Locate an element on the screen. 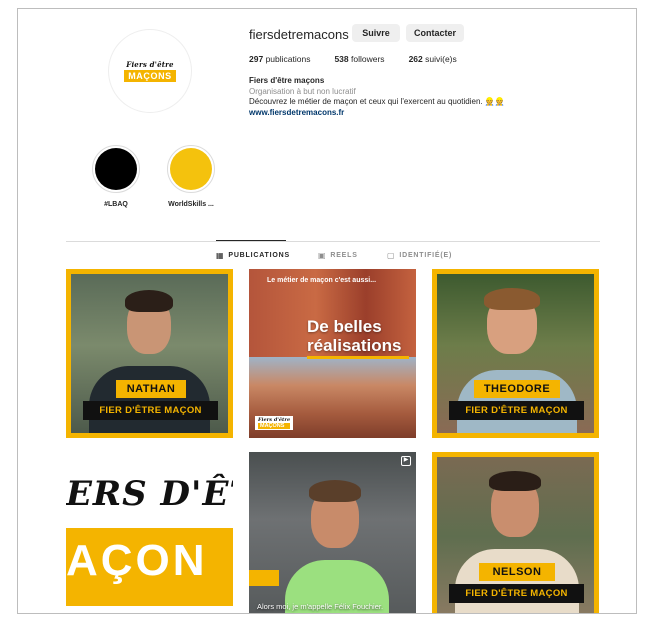 This screenshot has width=653, height=621. post-image: ERS D'ÊT AÇON is located at coordinates (149, 532).